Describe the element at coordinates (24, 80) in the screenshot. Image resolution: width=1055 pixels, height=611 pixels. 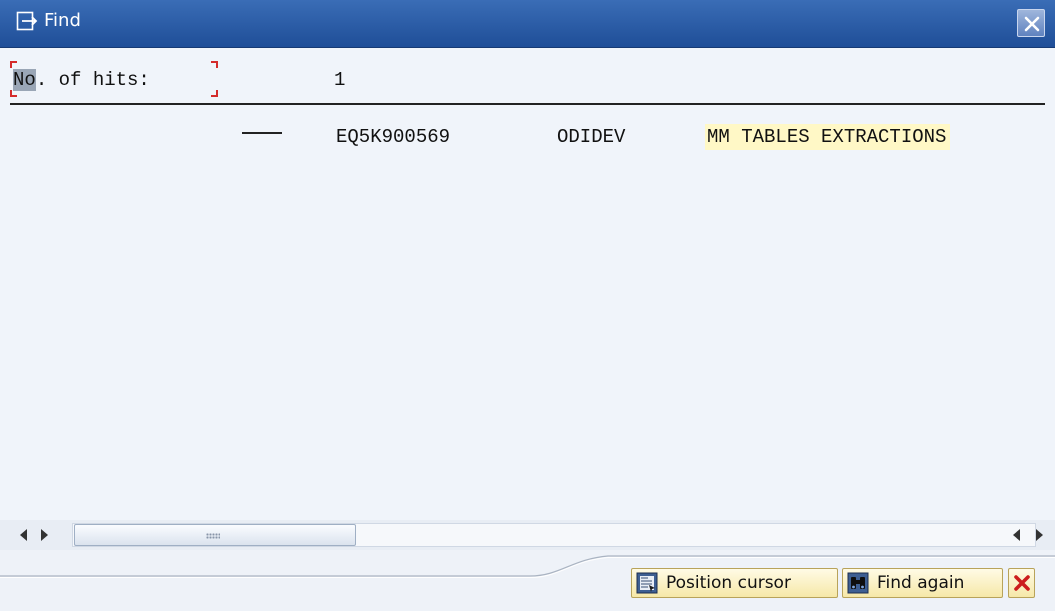
I see `text-cursor-selection: No` at that location.